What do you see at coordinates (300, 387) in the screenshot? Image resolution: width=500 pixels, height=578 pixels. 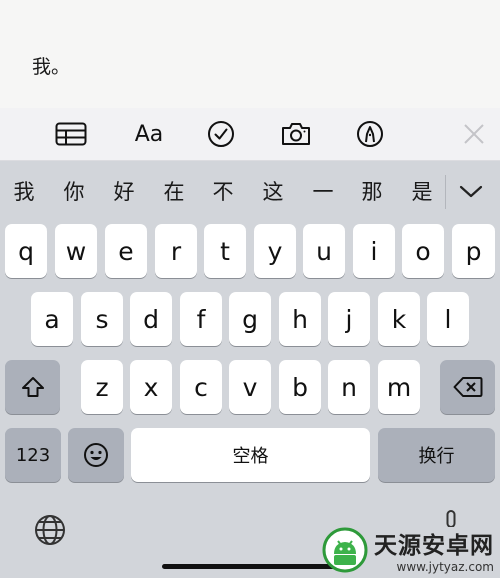 I see `key-b: b` at bounding box center [300, 387].